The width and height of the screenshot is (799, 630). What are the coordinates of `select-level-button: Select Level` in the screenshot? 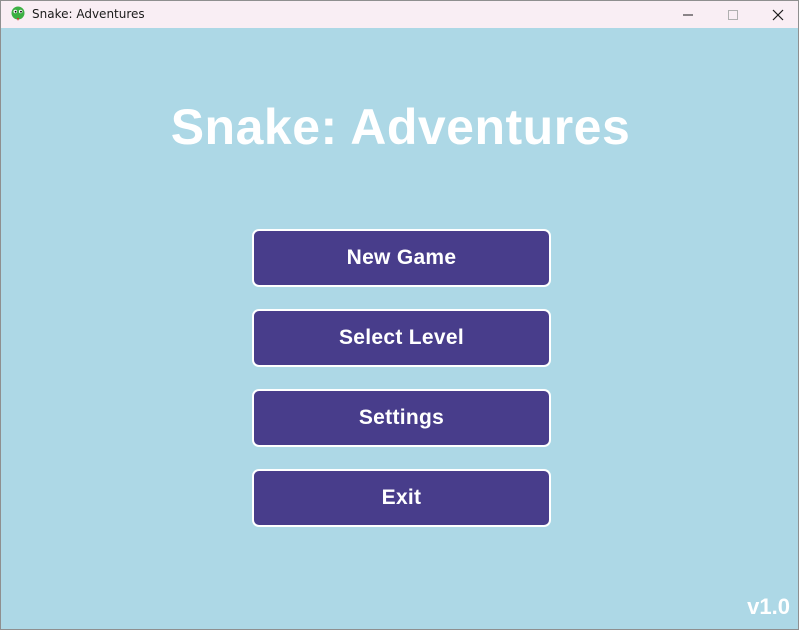 It's located at (401, 338).